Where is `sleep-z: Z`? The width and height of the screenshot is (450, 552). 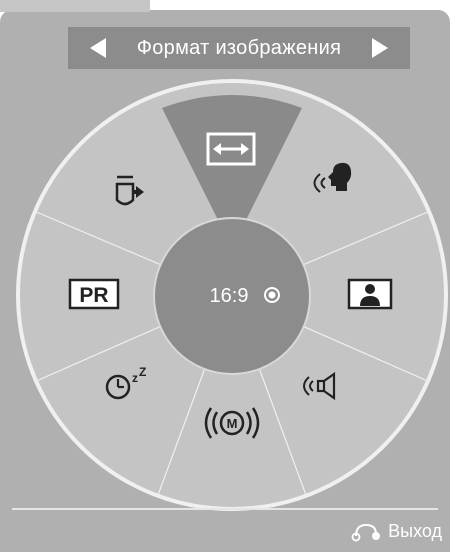
sleep-z: Z is located at coordinates (142, 372).